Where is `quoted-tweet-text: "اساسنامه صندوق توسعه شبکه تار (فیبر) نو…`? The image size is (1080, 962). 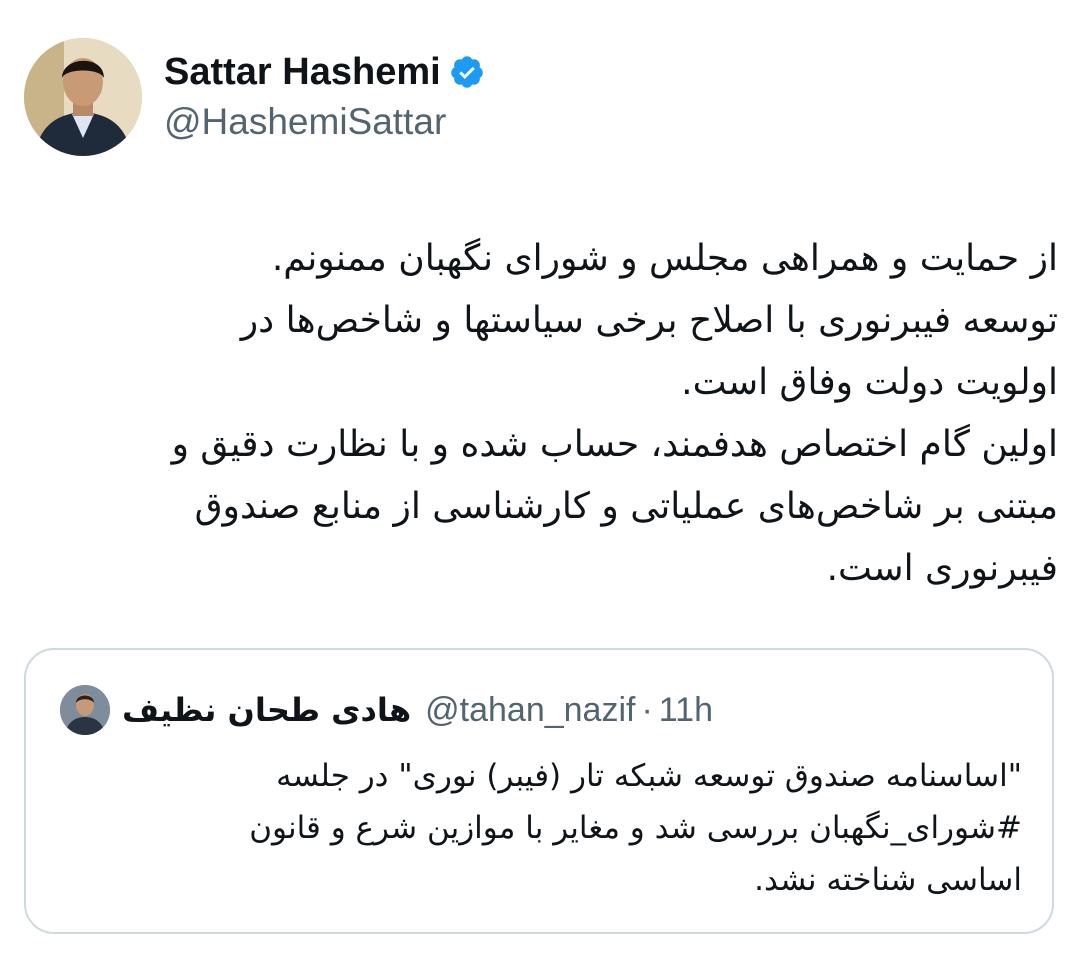
quoted-tweet-text: "اساسنامه صندوق توسعه شبکه تار (فیبر) نو… is located at coordinates (539, 828).